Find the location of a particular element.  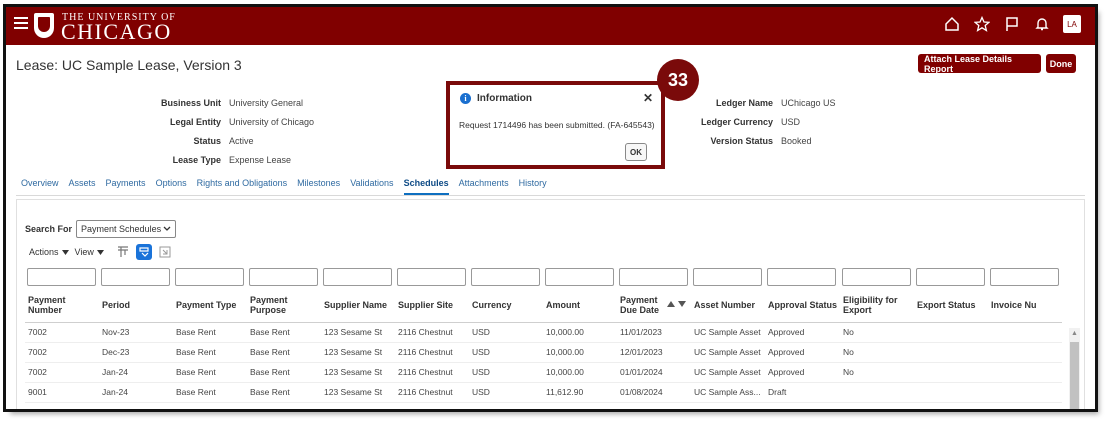

field-ledger-currency: Ledger Currency USD is located at coordinates (750, 121).